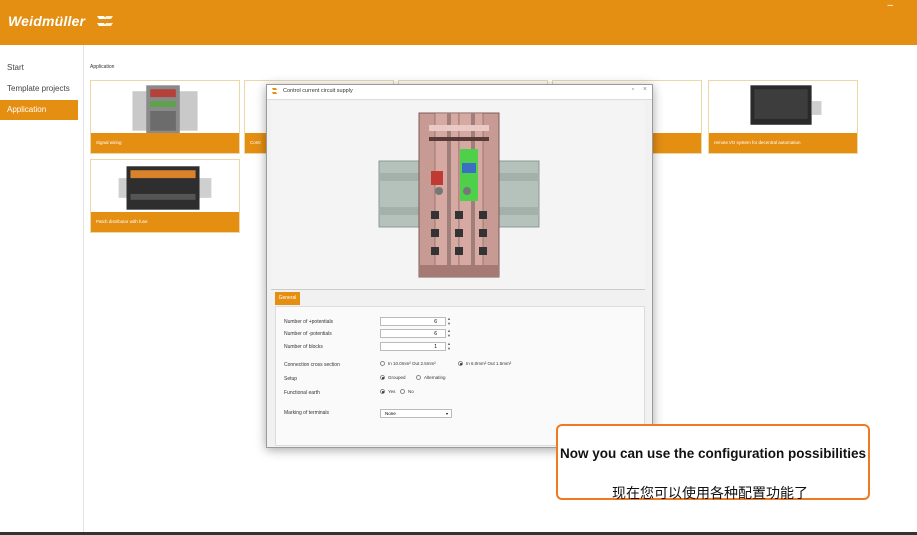 The height and width of the screenshot is (535, 917). What do you see at coordinates (42, 289) in the screenshot?
I see `sidebar: Start Template projects Application` at bounding box center [42, 289].